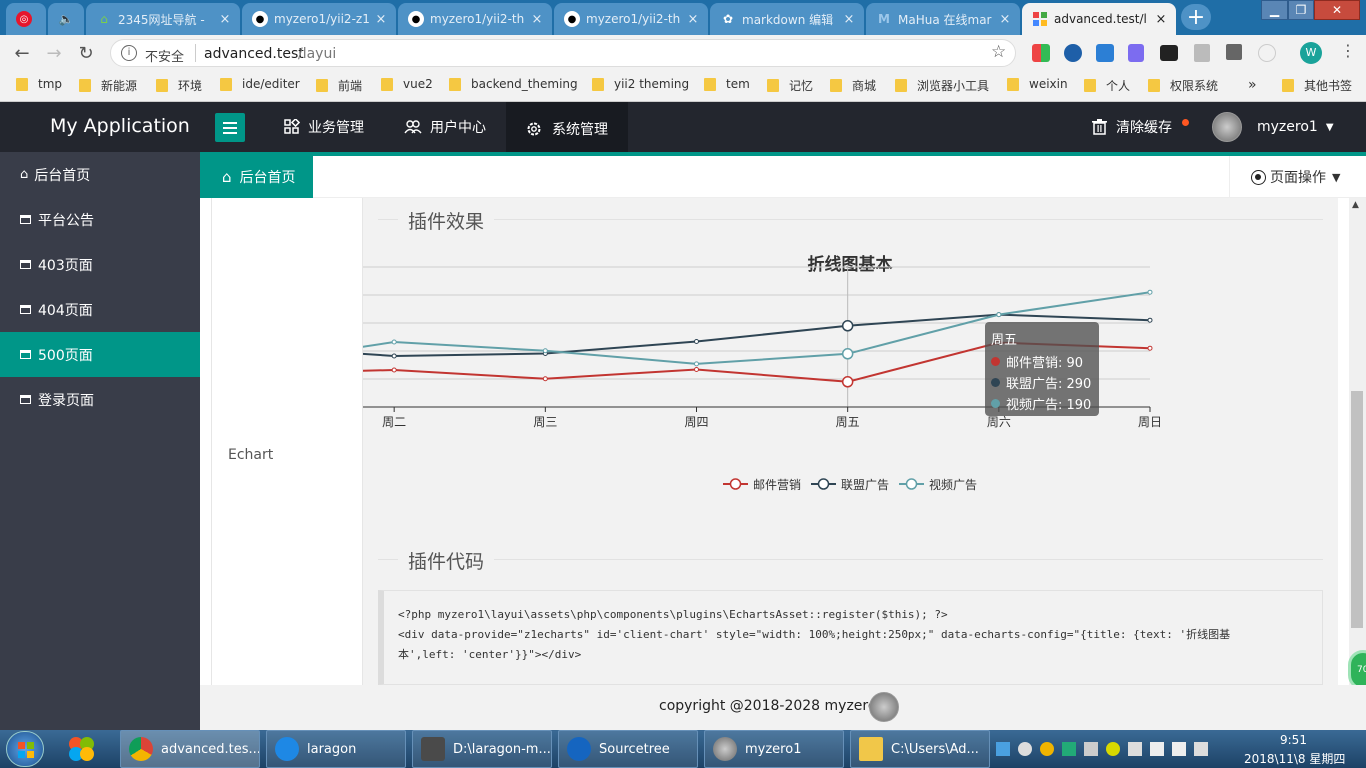 The height and width of the screenshot is (768, 1366). What do you see at coordinates (628, 749) in the screenshot?
I see `taskbar-item-sourcetree: Sourcetree` at bounding box center [628, 749].